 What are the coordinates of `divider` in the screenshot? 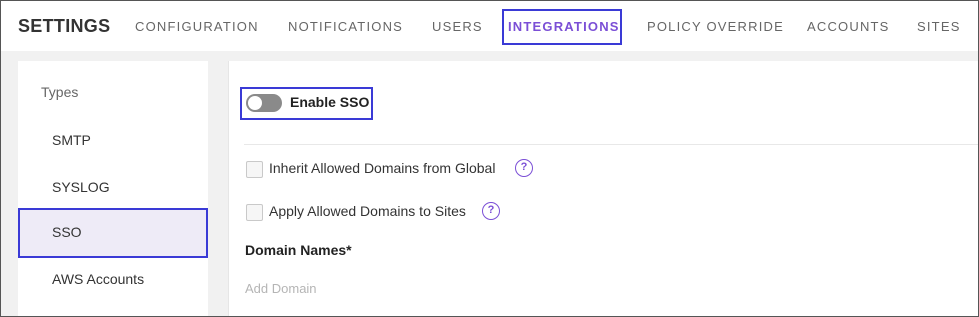 It's located at (611, 144).